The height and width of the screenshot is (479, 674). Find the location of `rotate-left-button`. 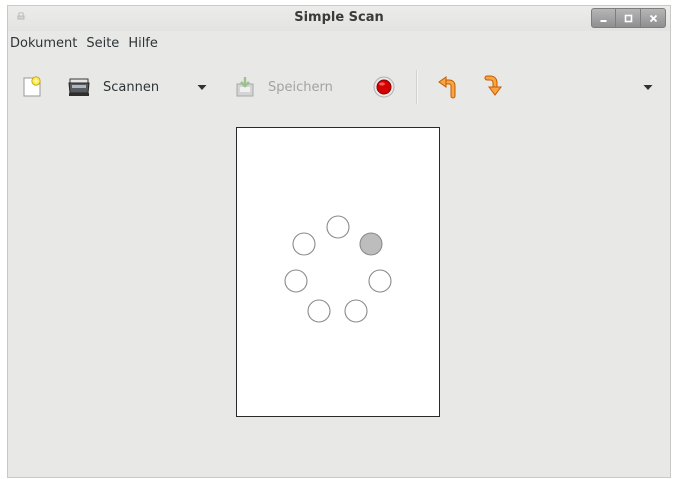

rotate-left-button is located at coordinates (447, 87).